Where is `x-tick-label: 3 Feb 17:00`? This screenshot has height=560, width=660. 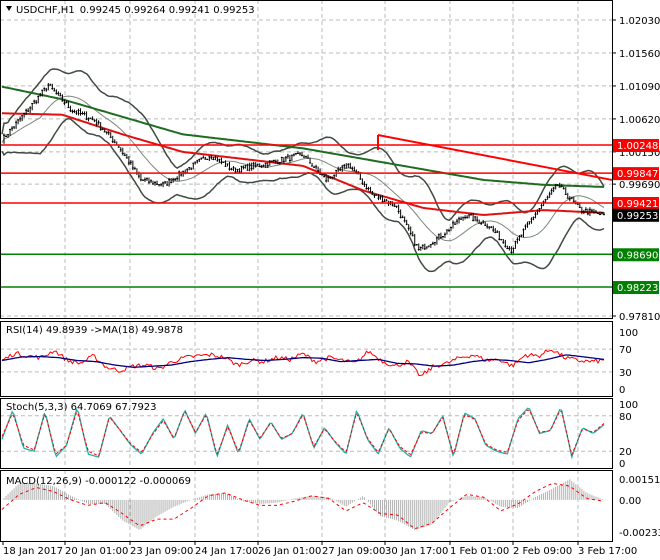 x-tick-label: 3 Feb 17:00 is located at coordinates (607, 551).